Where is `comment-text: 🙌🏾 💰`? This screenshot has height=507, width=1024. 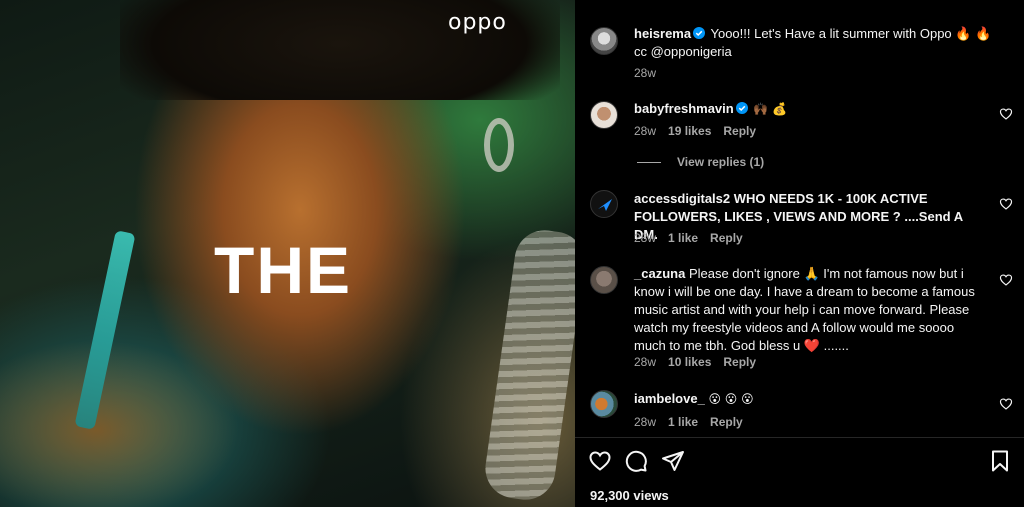 comment-text: 🙌🏾 💰 is located at coordinates (770, 109).